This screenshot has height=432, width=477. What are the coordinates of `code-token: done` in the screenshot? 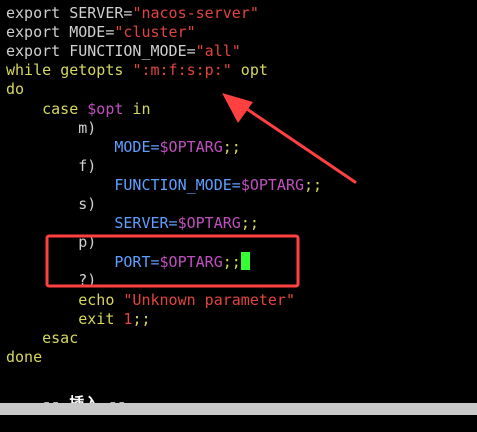 It's located at (24, 356).